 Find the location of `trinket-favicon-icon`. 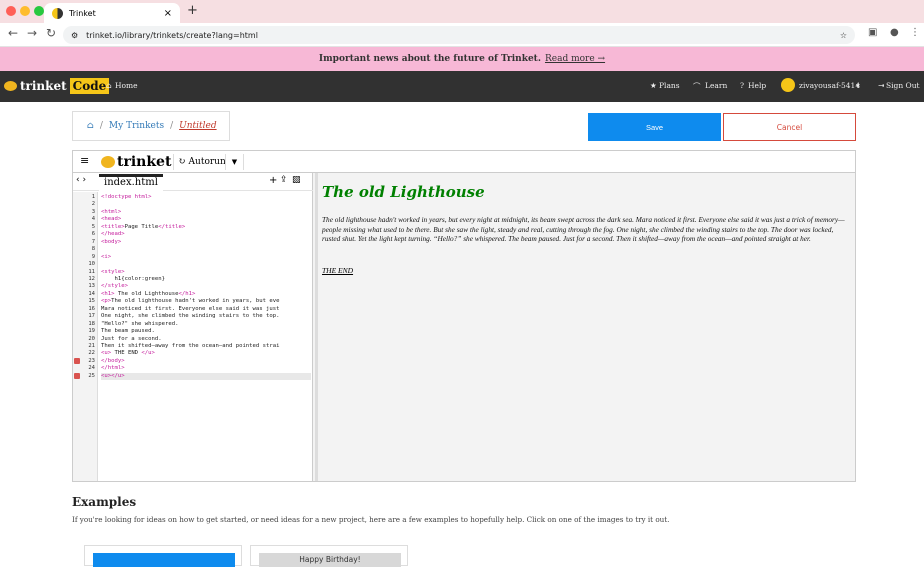

trinket-favicon-icon is located at coordinates (57, 13).